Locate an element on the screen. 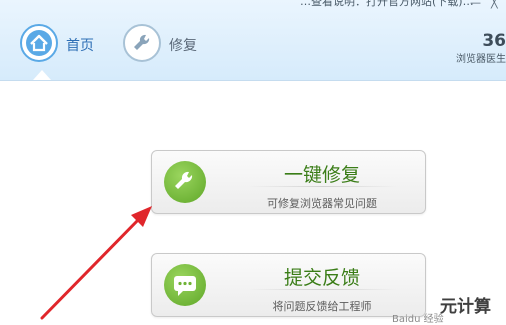 The width and height of the screenshot is (506, 325). watermark-subtext: Baidu 经验 is located at coordinates (418, 319).